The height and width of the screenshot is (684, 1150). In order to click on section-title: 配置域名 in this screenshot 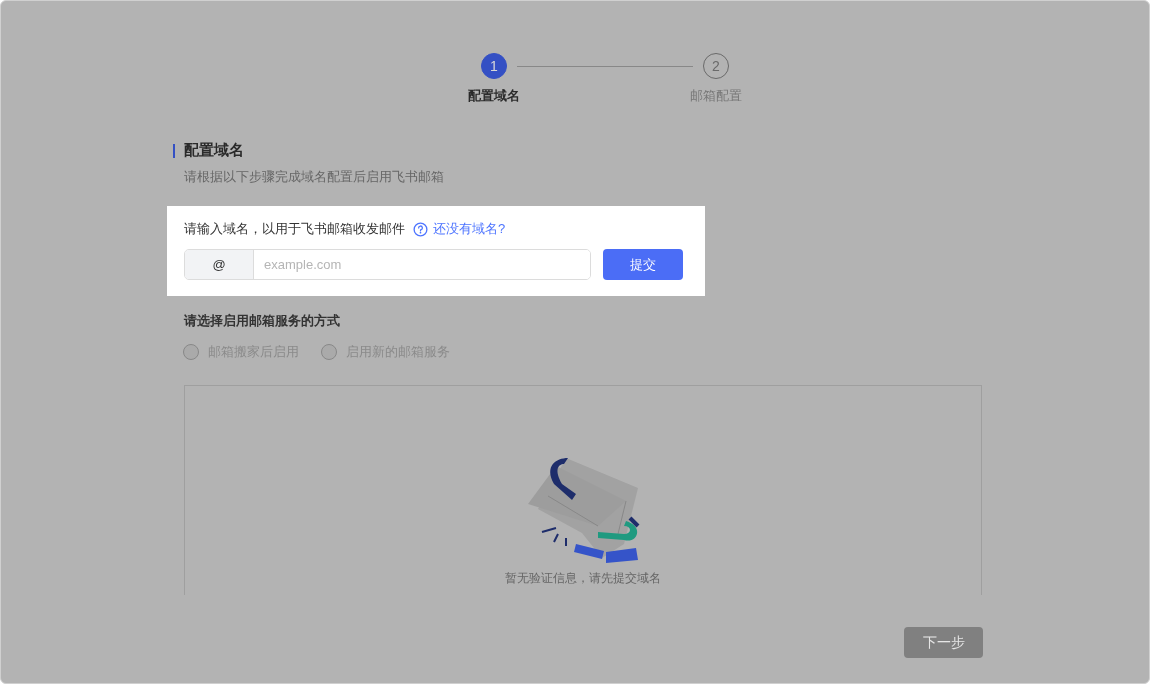, I will do `click(214, 150)`.